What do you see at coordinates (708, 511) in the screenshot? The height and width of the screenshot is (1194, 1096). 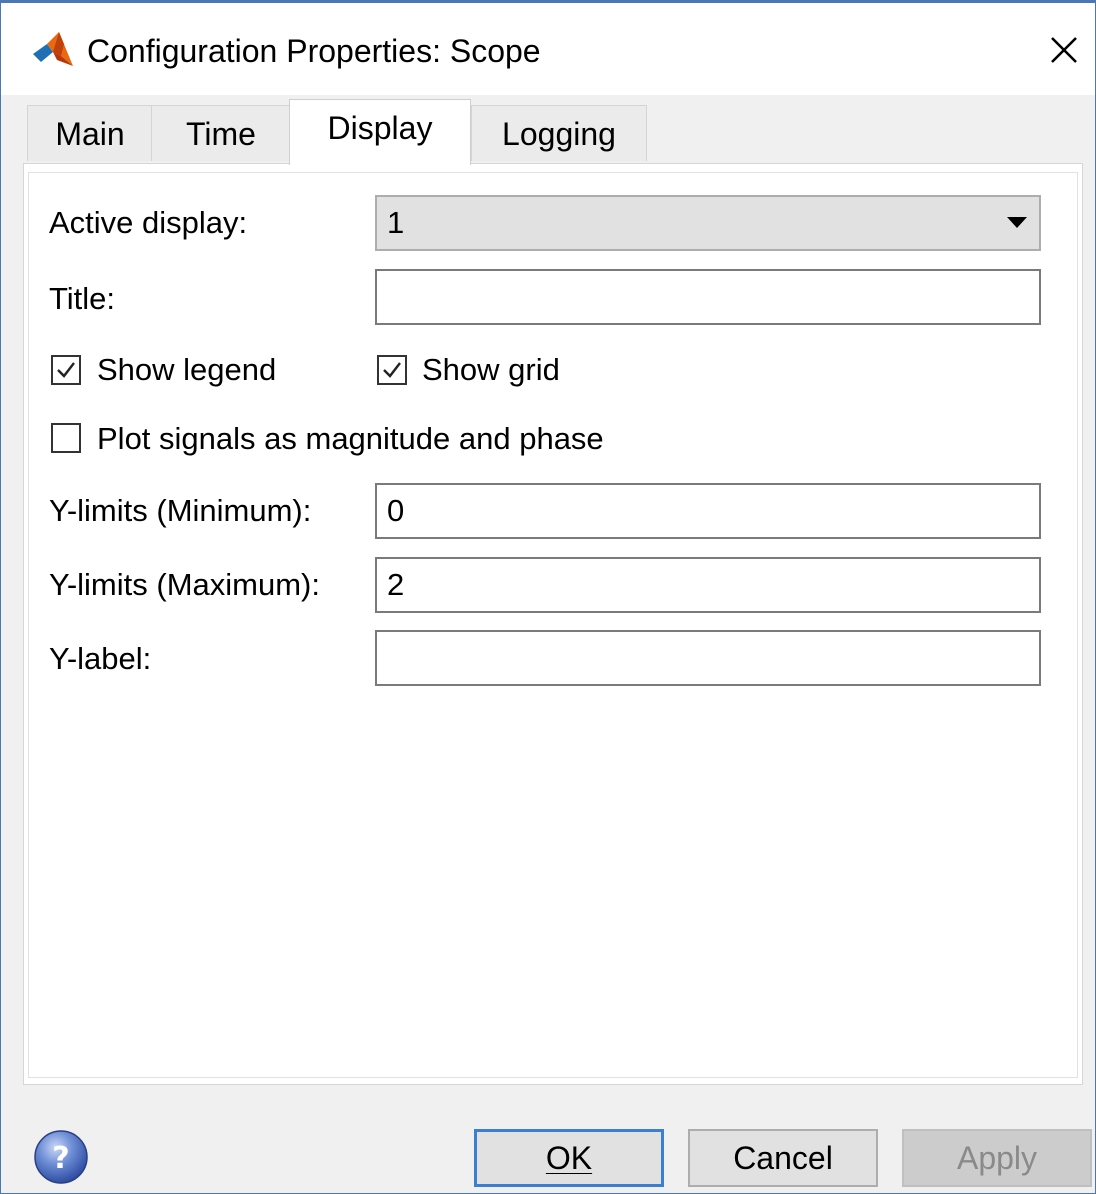 I see `ymin-field: 0` at bounding box center [708, 511].